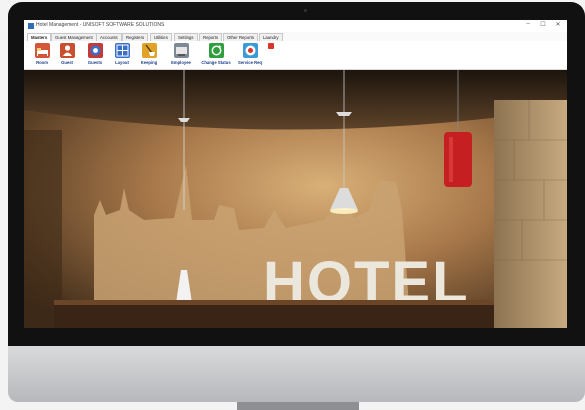 This screenshot has height=410, width=585. I want to click on left-wall, so click(43, 229).